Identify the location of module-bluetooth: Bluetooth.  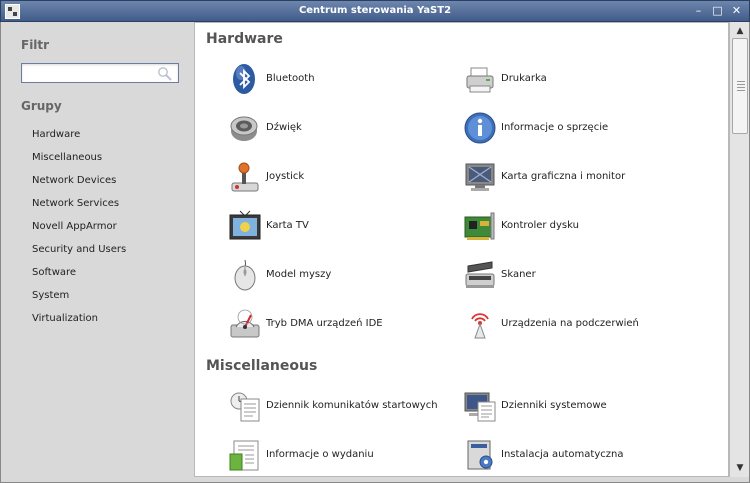
(338, 79).